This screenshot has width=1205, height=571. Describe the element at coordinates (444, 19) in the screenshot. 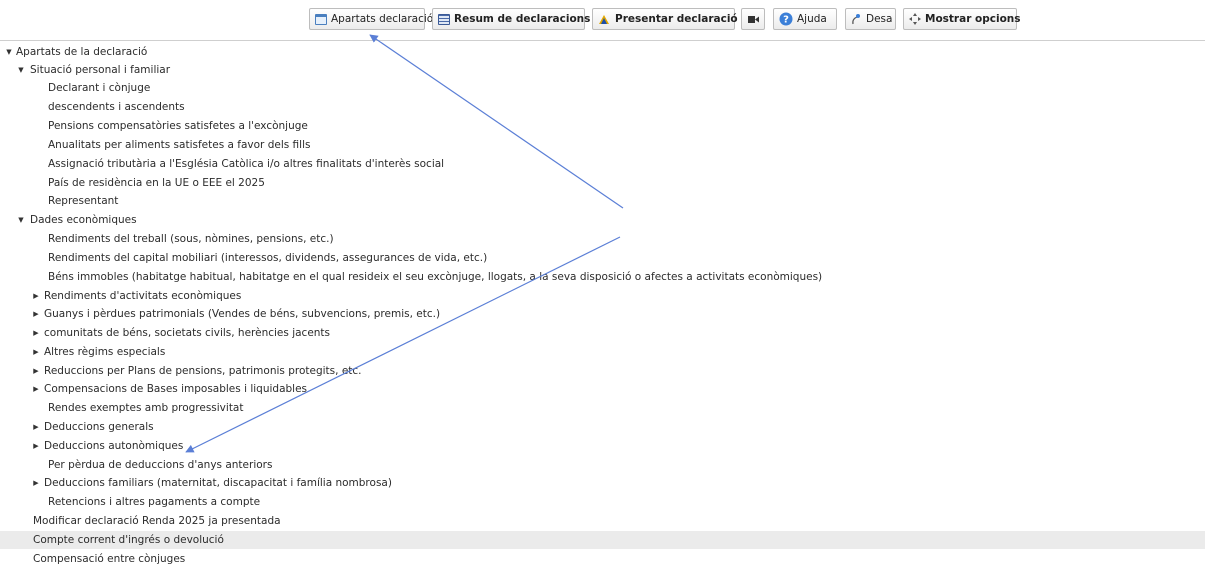

I see `table-icon` at that location.